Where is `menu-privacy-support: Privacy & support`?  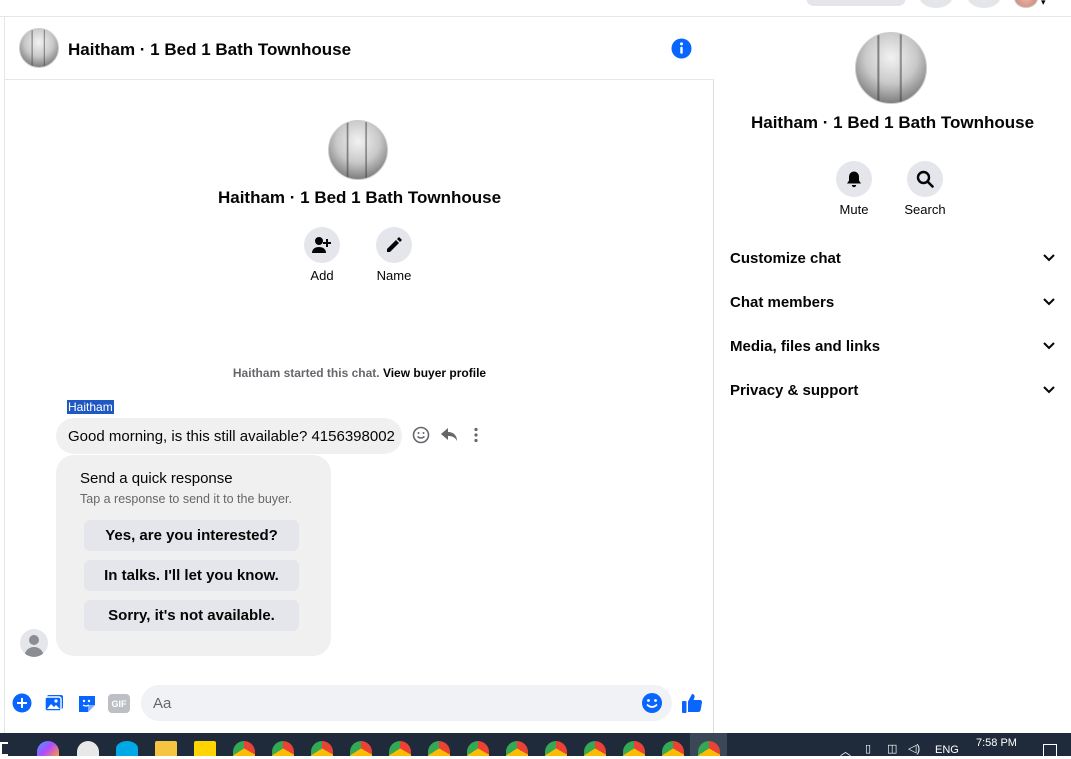
menu-privacy-support: Privacy & support is located at coordinates (892, 390).